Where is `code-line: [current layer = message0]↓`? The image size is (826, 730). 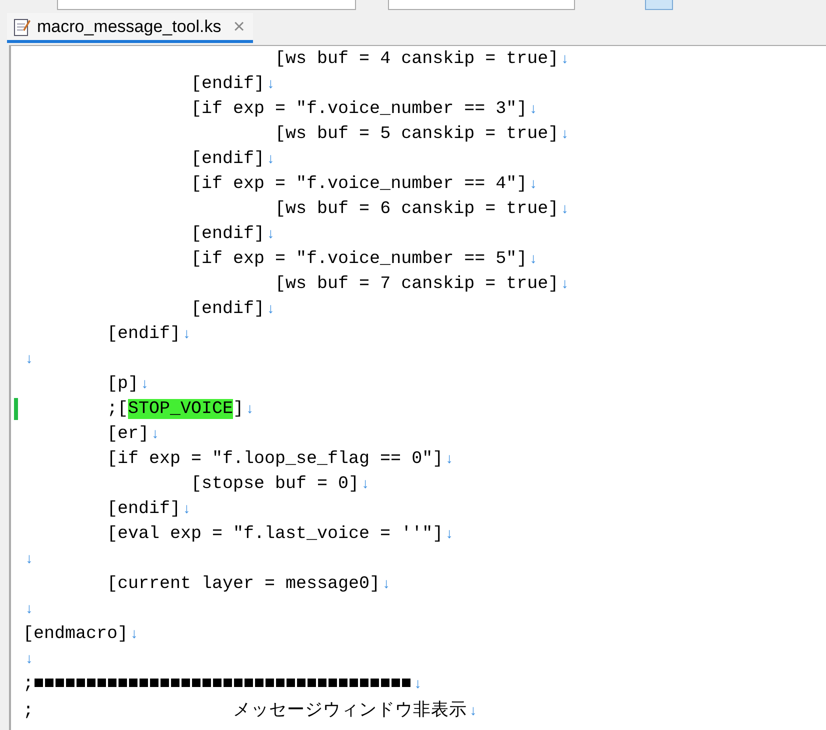
code-line: [current layer = message0]↓ is located at coordinates (248, 584).